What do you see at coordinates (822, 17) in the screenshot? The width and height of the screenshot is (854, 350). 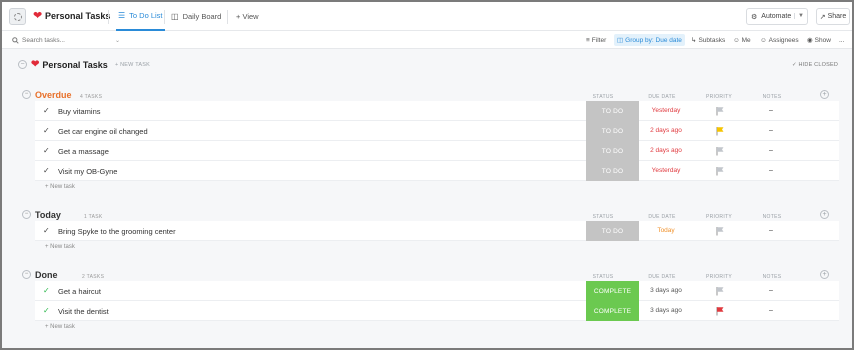 I see `share-icon: ↗` at bounding box center [822, 17].